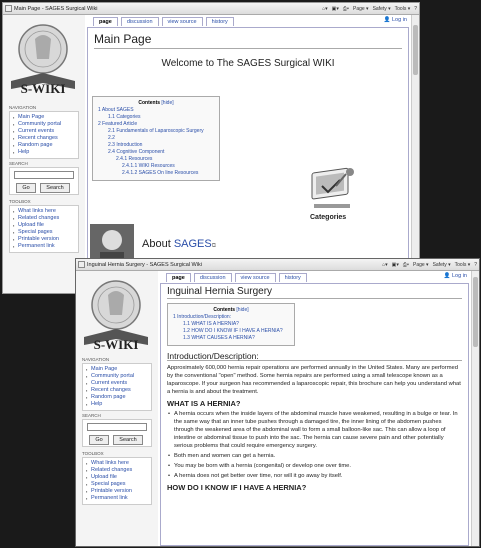  What do you see at coordinates (156, 173) in the screenshot?
I see `toc-item: 2.4.1.2 SAGES On line Resources` at bounding box center [156, 173].